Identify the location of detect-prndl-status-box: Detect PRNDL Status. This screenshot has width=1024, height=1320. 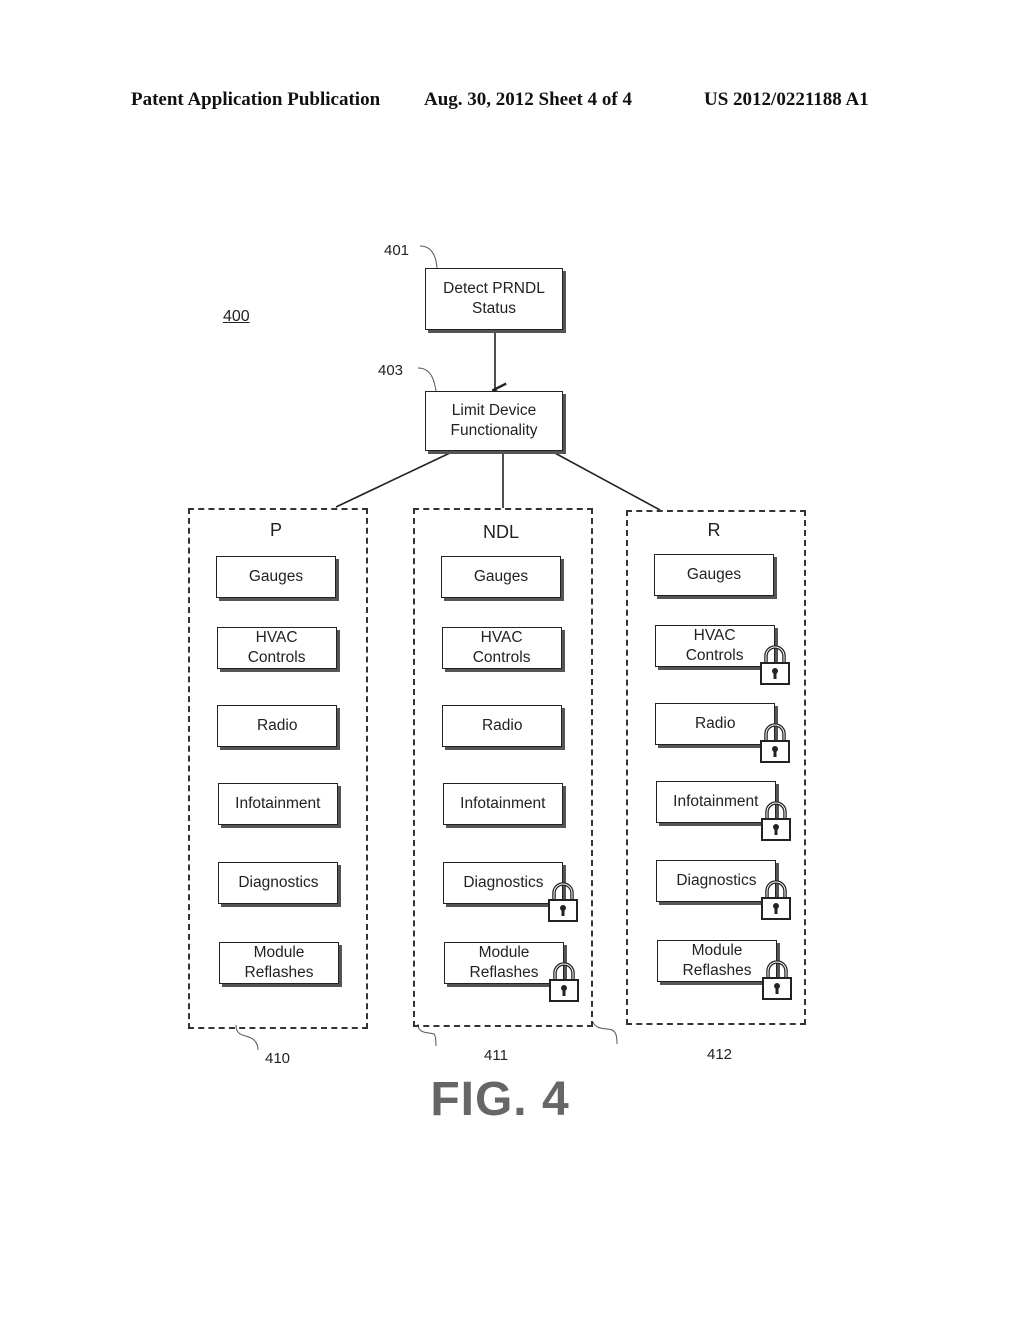
(494, 299).